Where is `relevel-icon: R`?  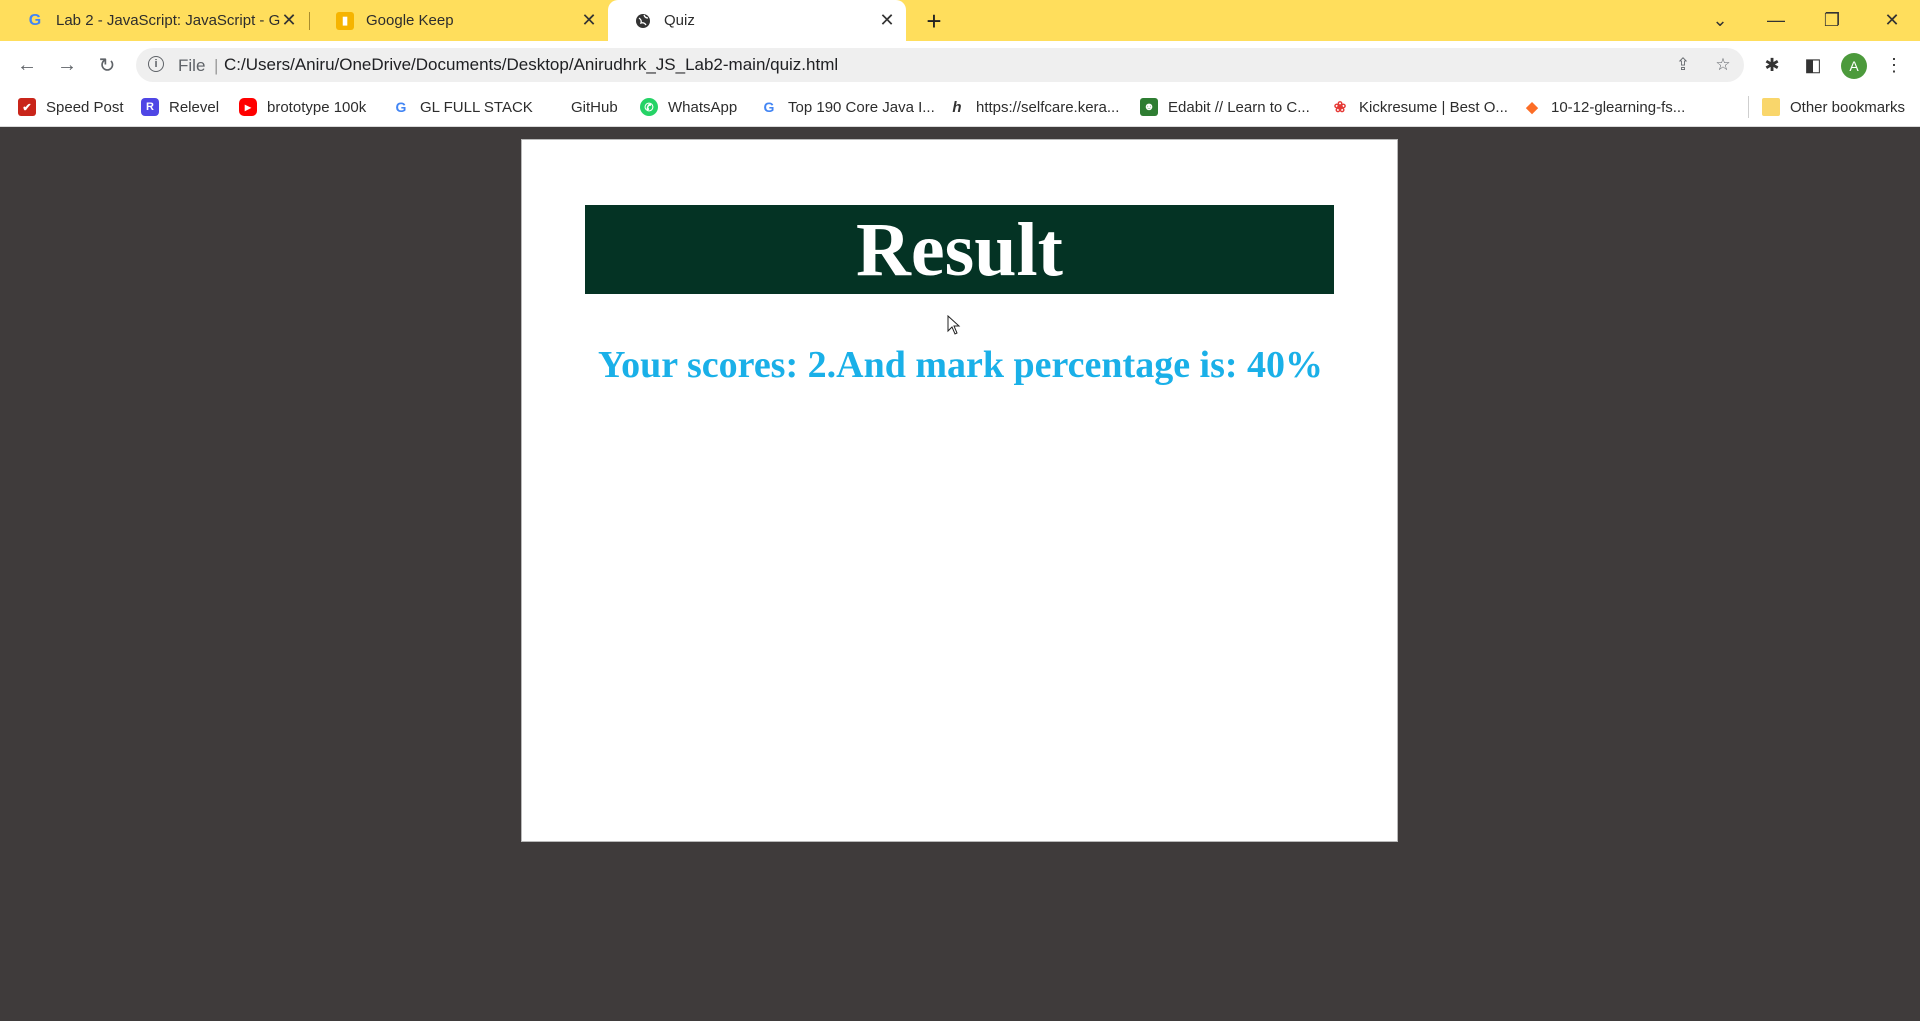
relevel-icon: R is located at coordinates (150, 107).